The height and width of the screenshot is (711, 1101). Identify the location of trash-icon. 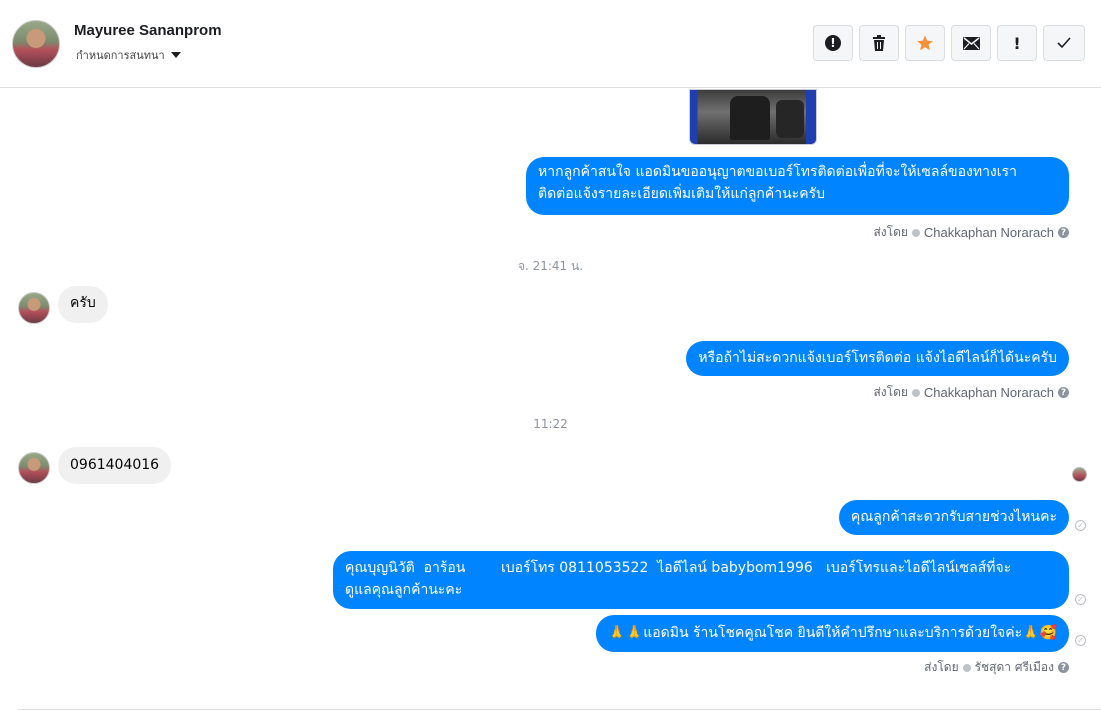
(879, 43).